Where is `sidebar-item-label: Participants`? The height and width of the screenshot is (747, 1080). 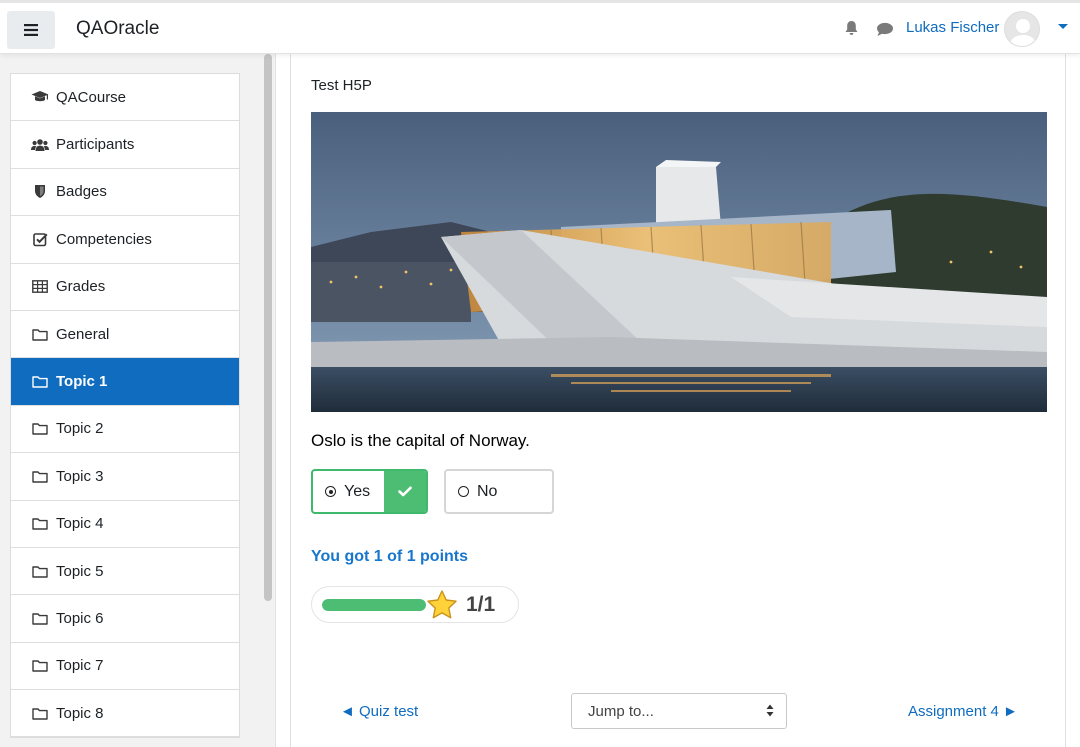
sidebar-item-label: Participants is located at coordinates (95, 145).